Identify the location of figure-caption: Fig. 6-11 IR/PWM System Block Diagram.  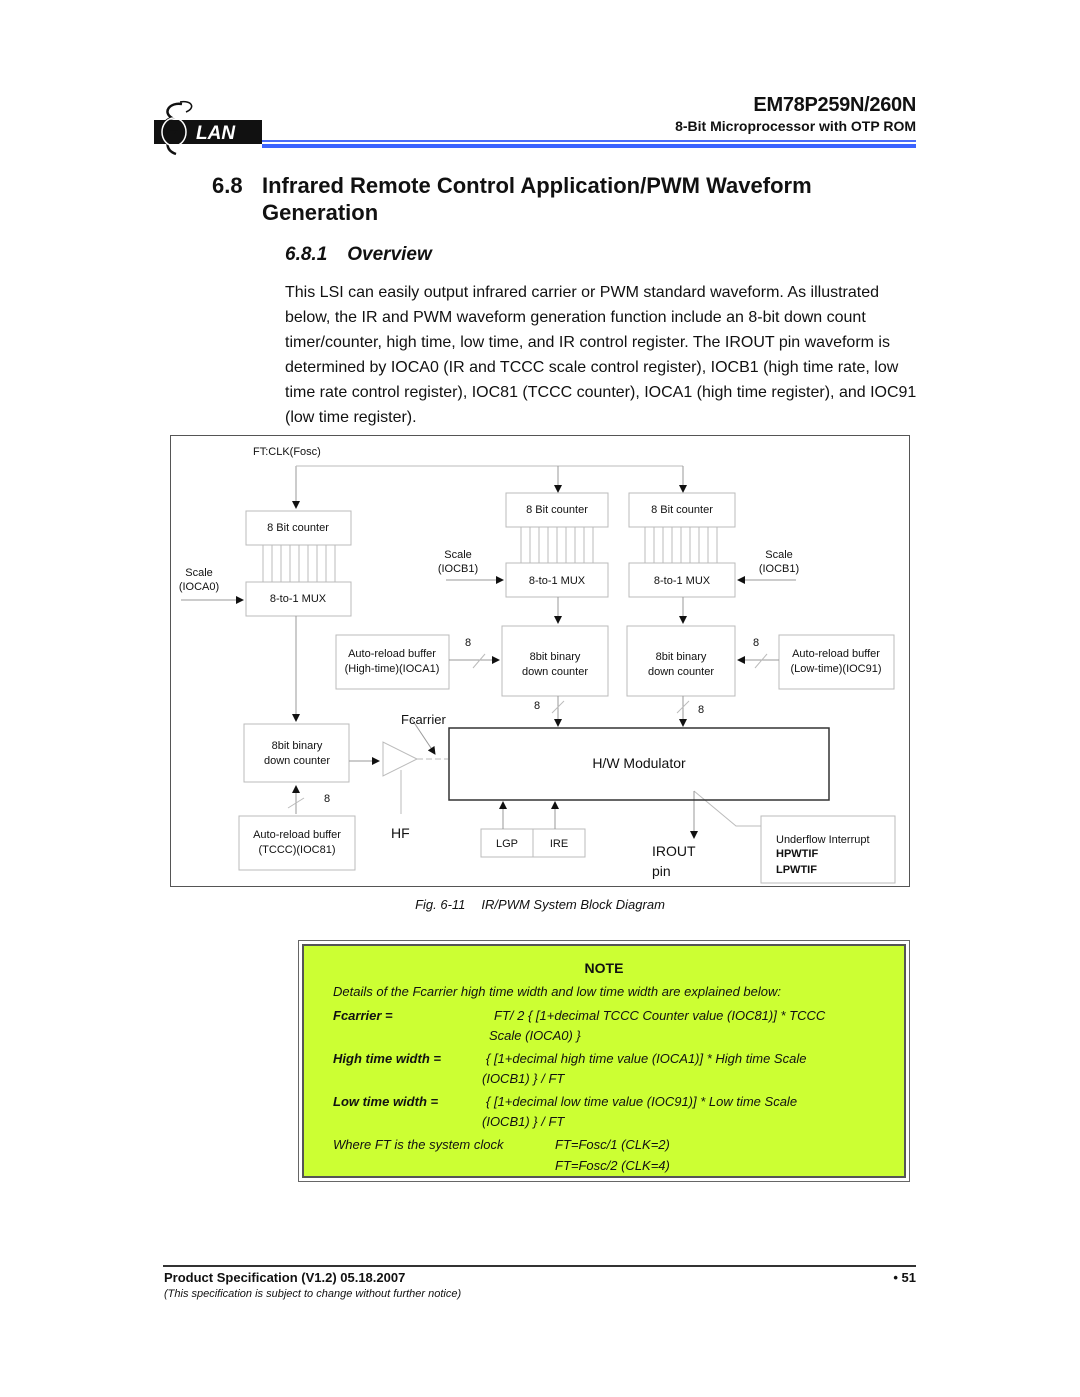
(540, 904).